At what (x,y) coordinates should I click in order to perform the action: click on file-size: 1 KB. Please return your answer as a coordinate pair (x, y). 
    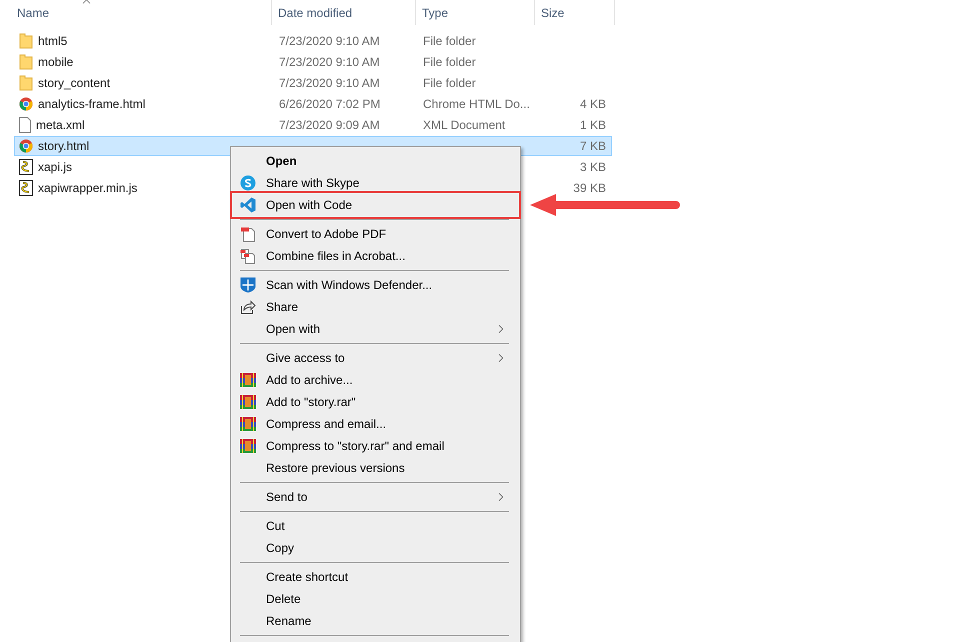
    Looking at the image, I should click on (593, 125).